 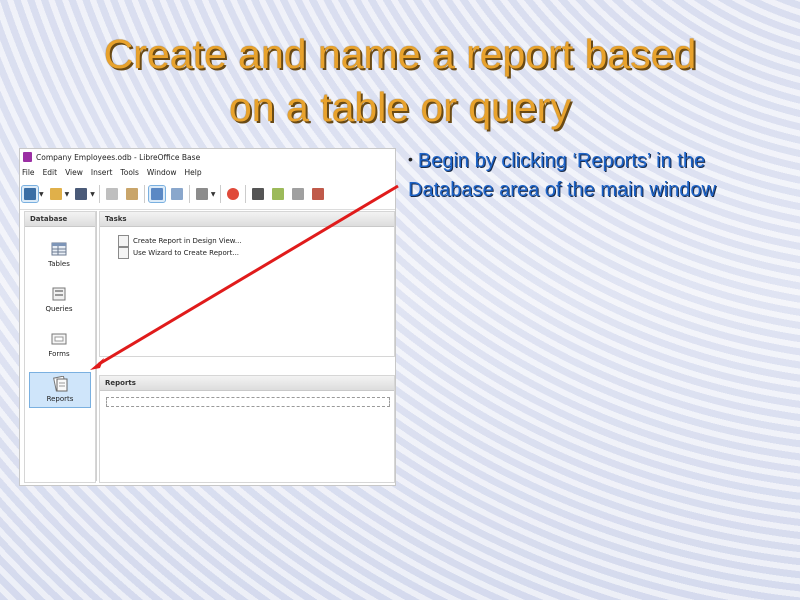 I want to click on pane-splitter, so click(x=96, y=346).